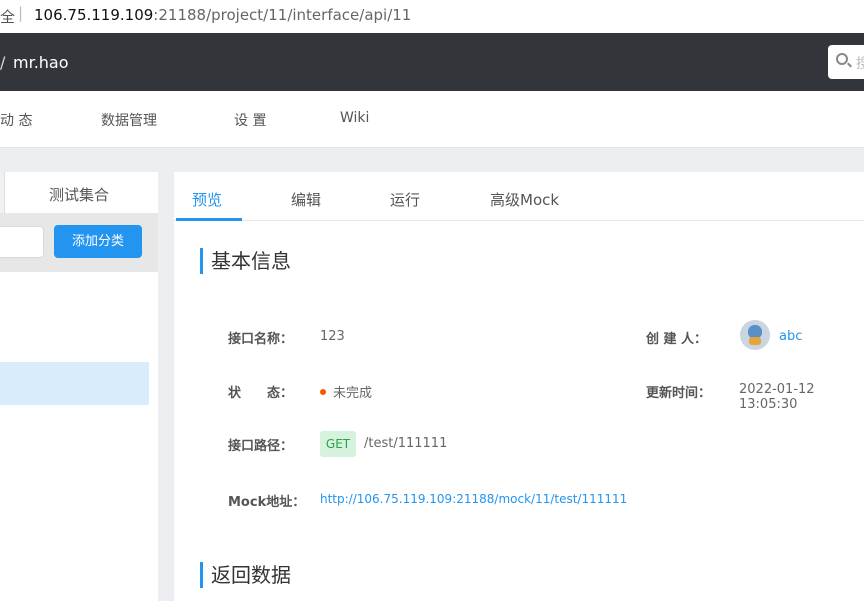  I want to click on creator-avatar, so click(755, 335).